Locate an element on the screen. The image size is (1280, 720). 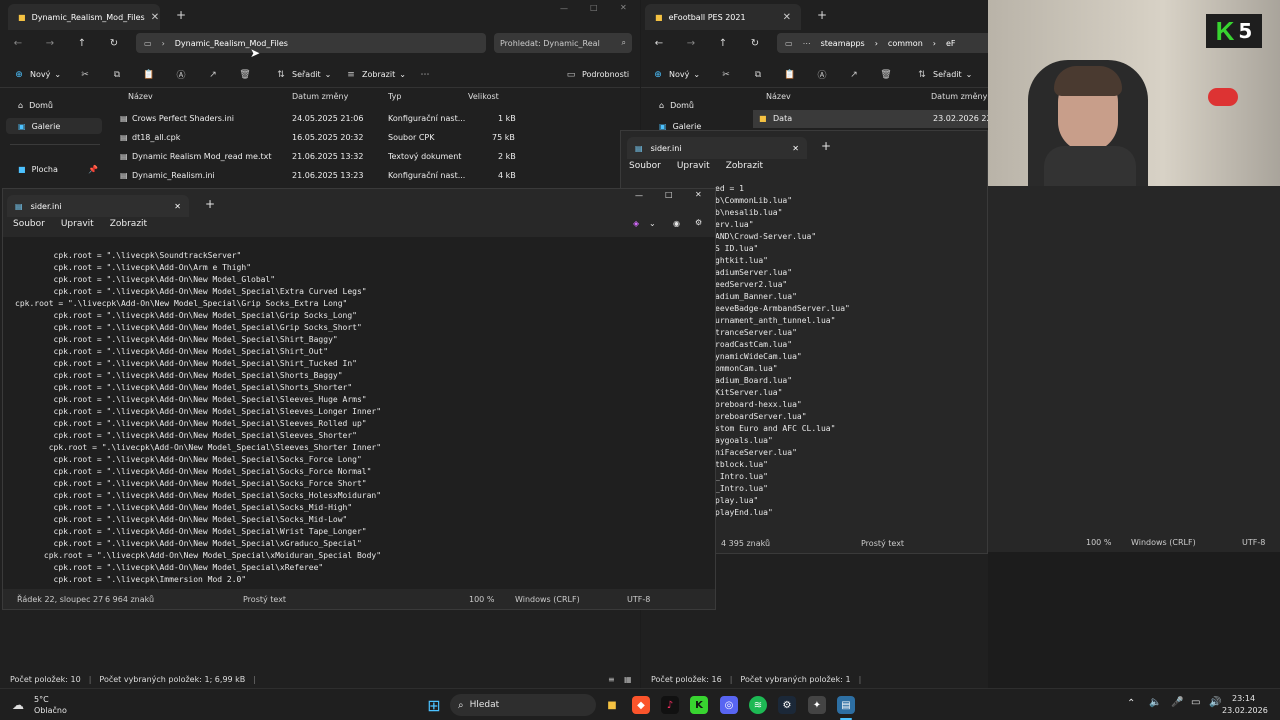
file-explorer-icon: ■ is located at coordinates (612, 705).